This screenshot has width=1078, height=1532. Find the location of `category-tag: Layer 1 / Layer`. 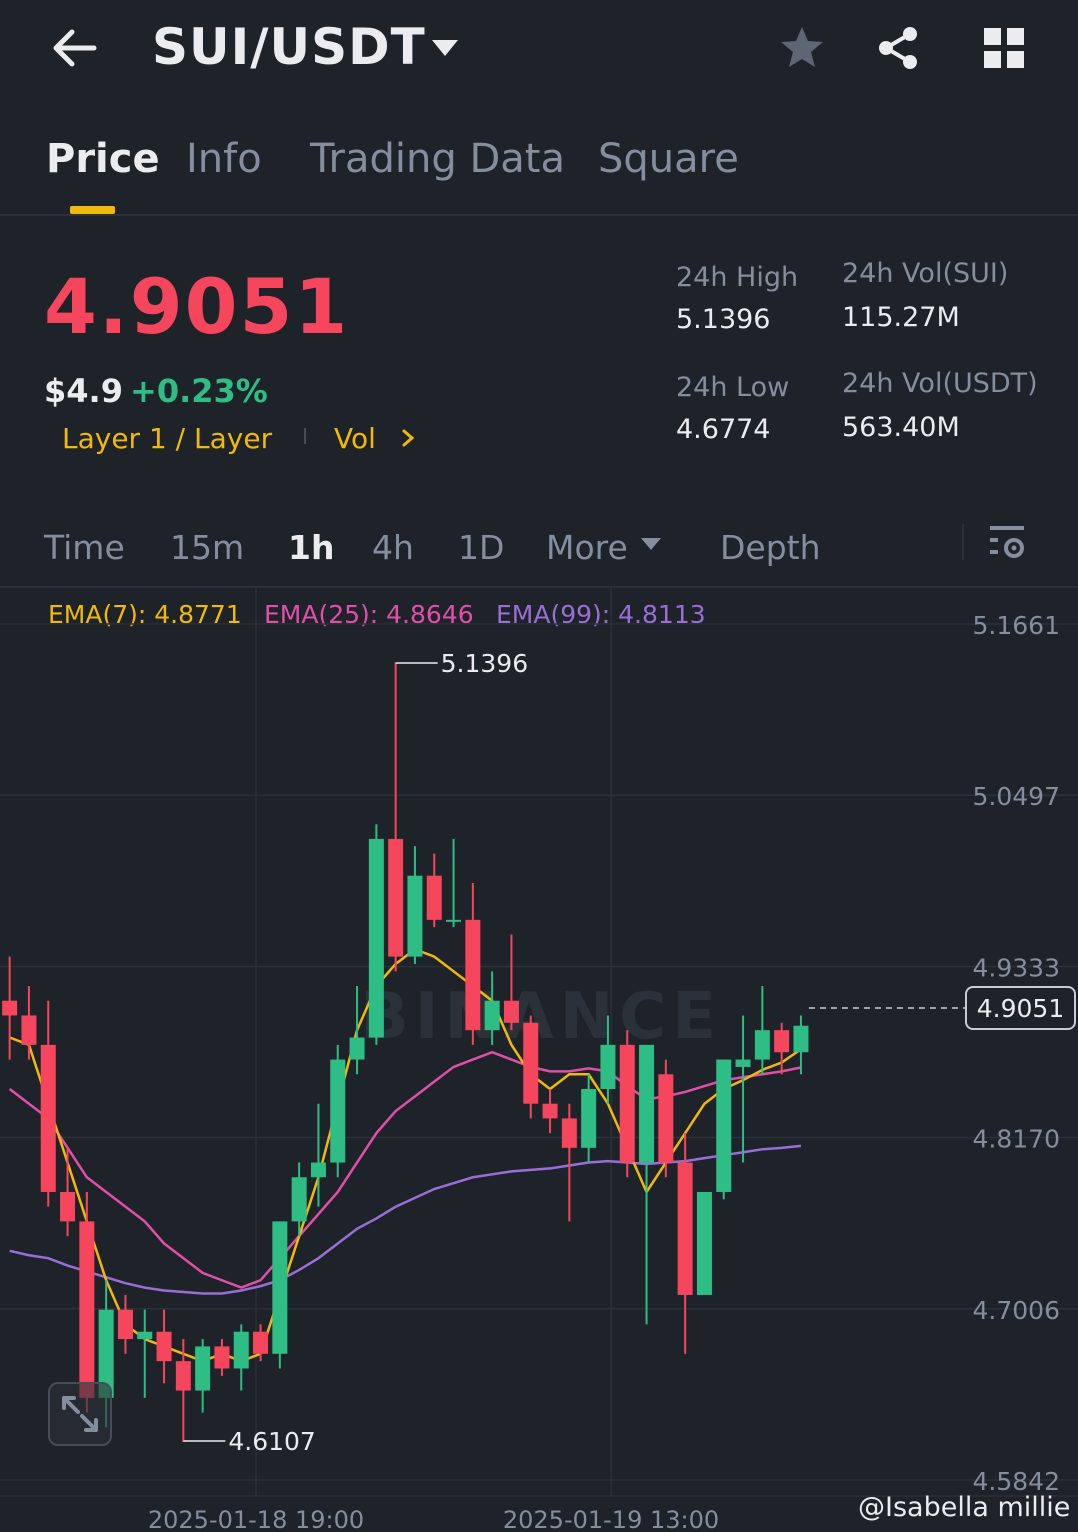

category-tag: Layer 1 / Layer is located at coordinates (167, 438).